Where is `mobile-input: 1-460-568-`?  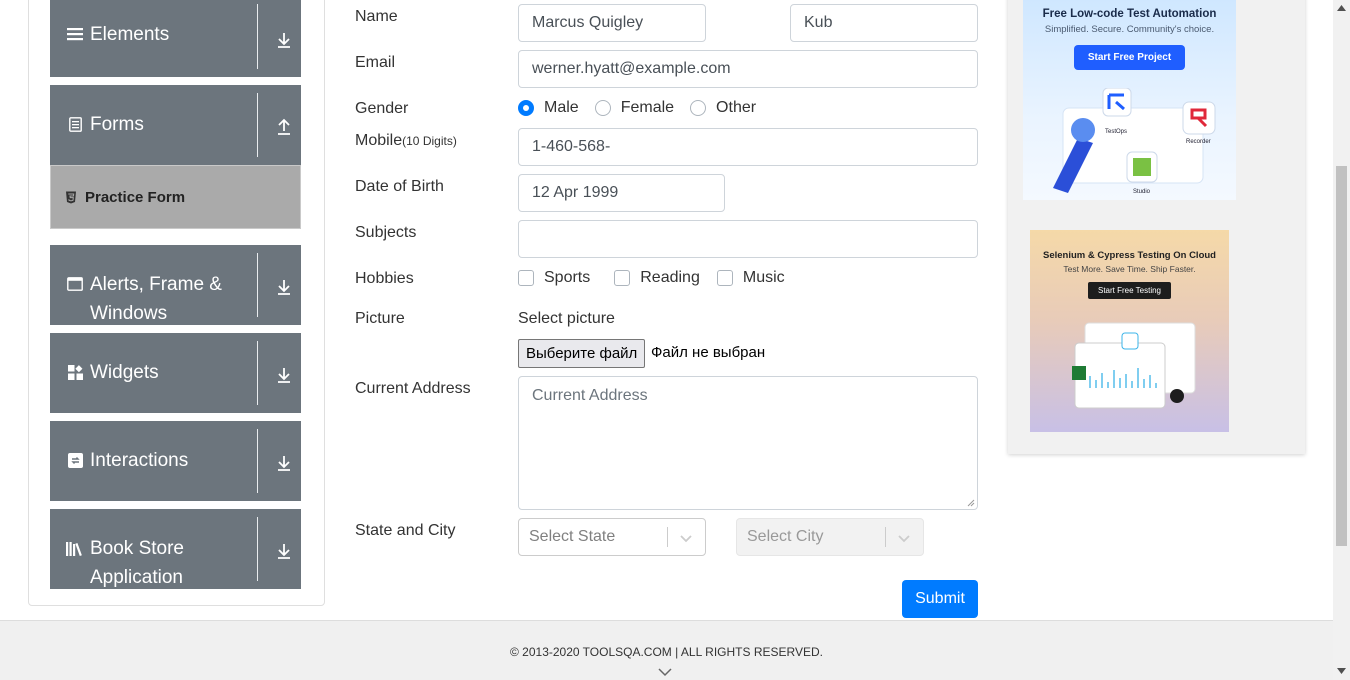
mobile-input: 1-460-568- is located at coordinates (748, 147).